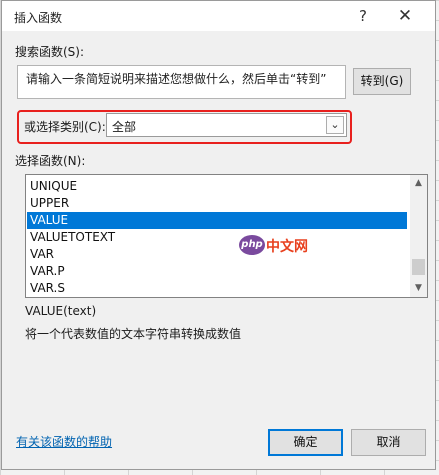  What do you see at coordinates (382, 81) in the screenshot?
I see `go-button: 转到(G)` at bounding box center [382, 81].